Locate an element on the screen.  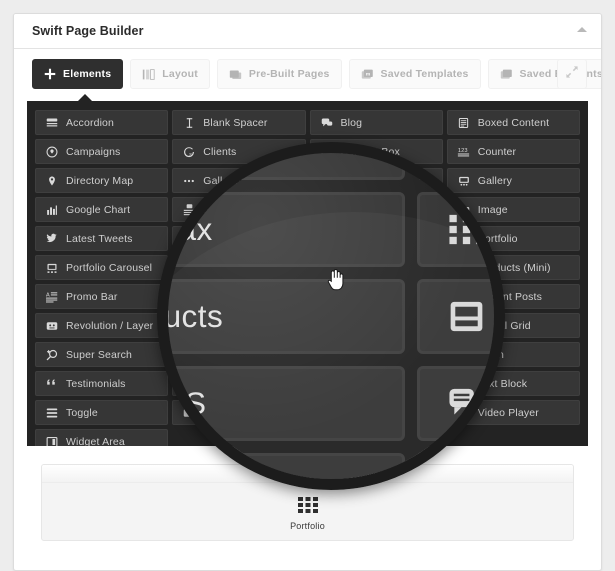
element-item-accordion: Accordion is located at coordinates (102, 122).